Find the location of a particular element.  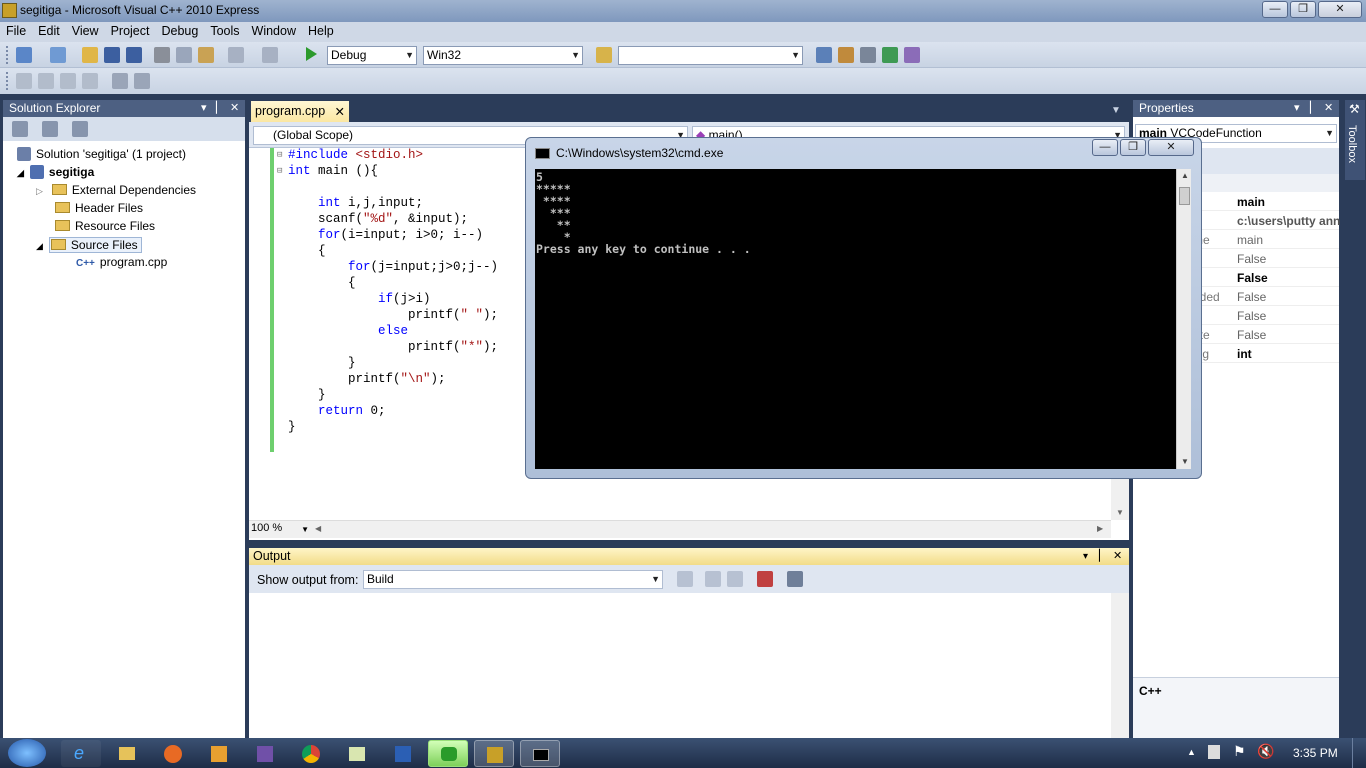

menu-window: Window is located at coordinates (274, 31).